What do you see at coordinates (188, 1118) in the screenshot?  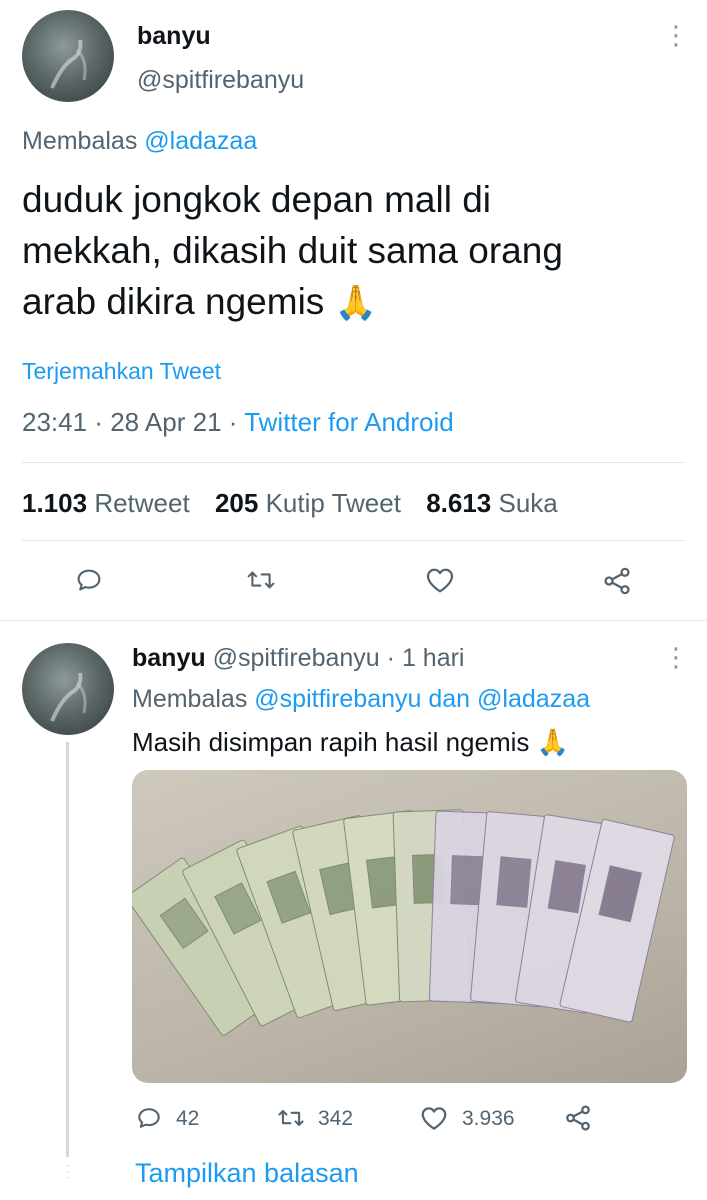 I see `reply-count: 42` at bounding box center [188, 1118].